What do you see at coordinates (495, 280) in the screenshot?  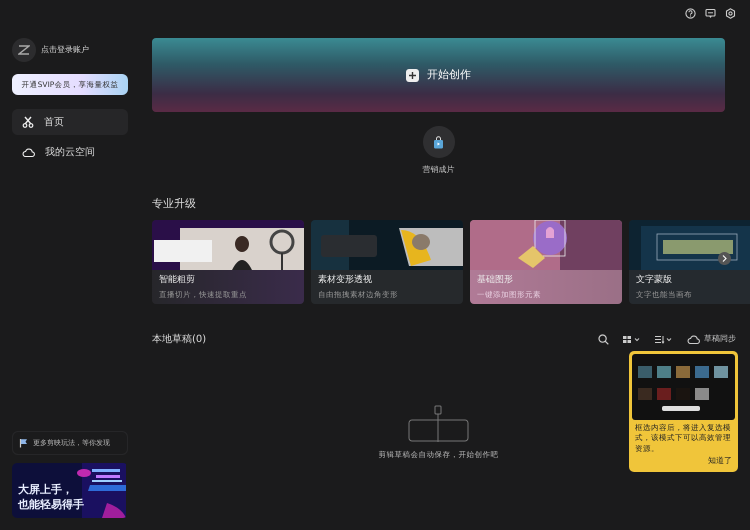 I see `card-title: 基础图形` at bounding box center [495, 280].